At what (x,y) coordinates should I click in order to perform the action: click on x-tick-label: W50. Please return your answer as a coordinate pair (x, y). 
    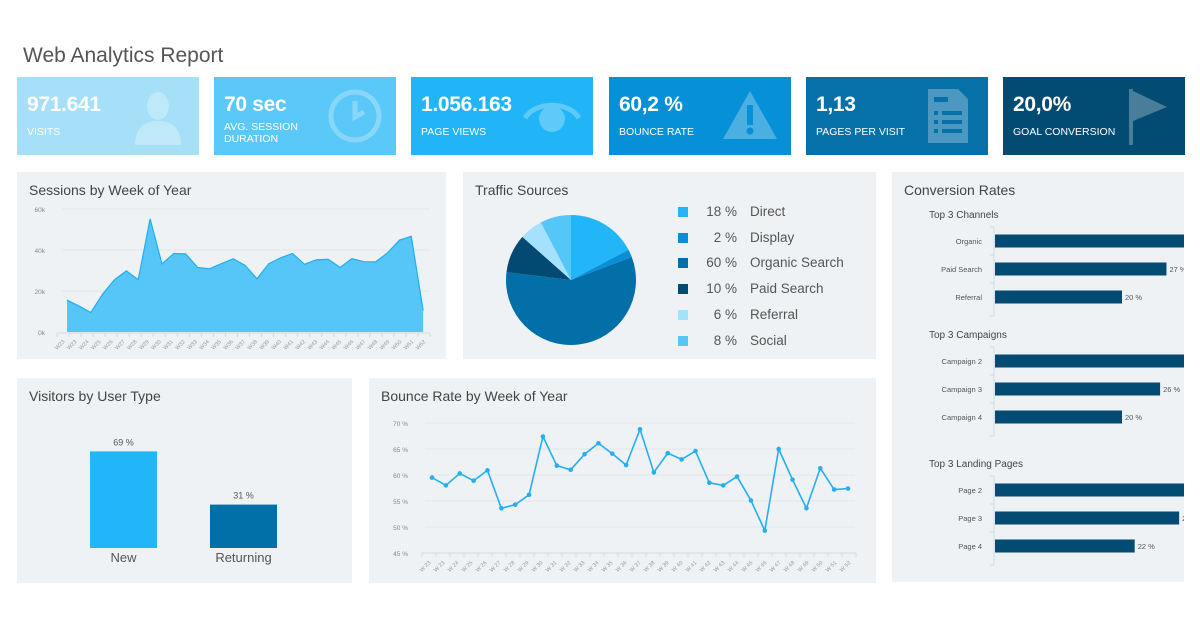
    Looking at the image, I should click on (397, 345).